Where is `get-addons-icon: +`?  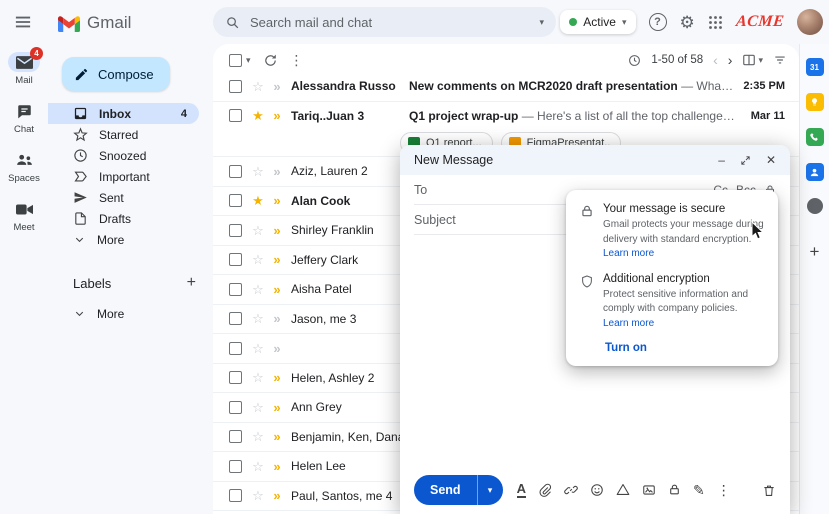 get-addons-icon: + is located at coordinates (815, 251).